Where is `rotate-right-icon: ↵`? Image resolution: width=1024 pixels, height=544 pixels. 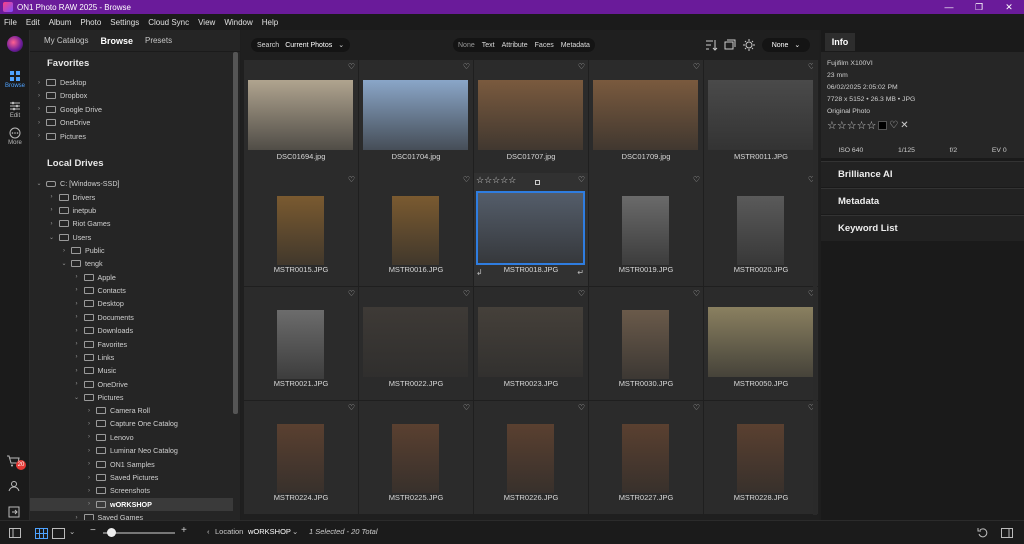 rotate-right-icon: ↵ is located at coordinates (580, 272).